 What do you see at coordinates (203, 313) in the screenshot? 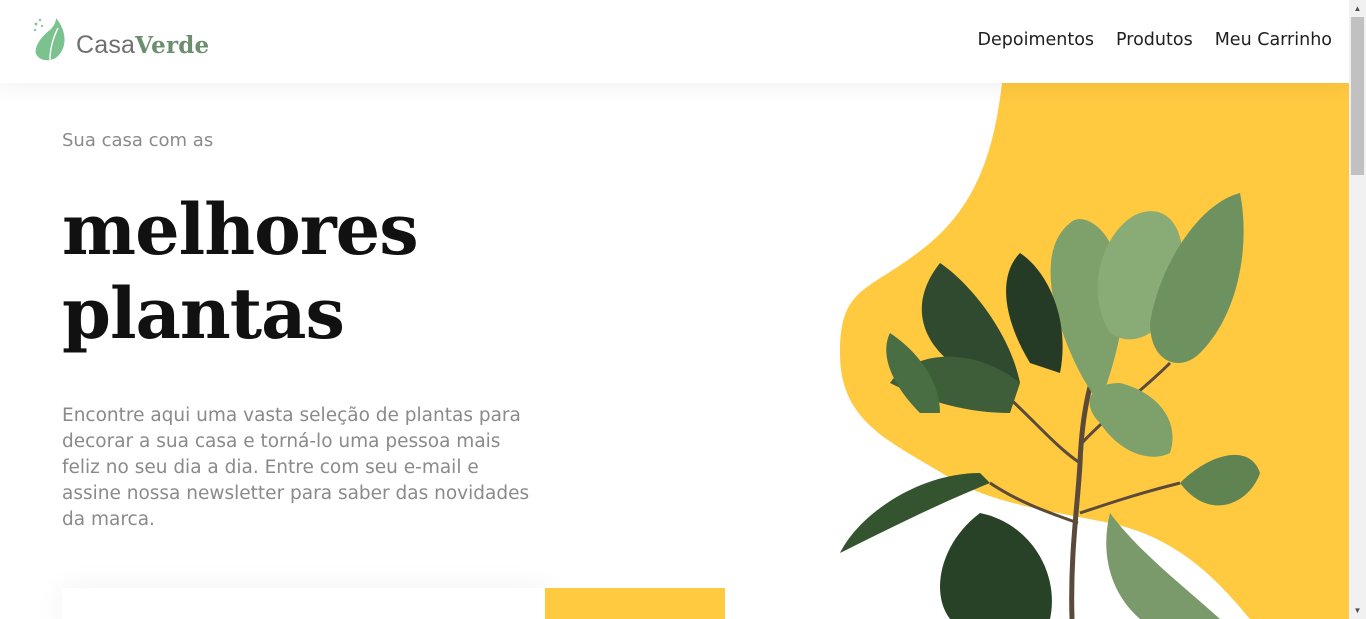
I see `hero-title-line2: plantas` at bounding box center [203, 313].